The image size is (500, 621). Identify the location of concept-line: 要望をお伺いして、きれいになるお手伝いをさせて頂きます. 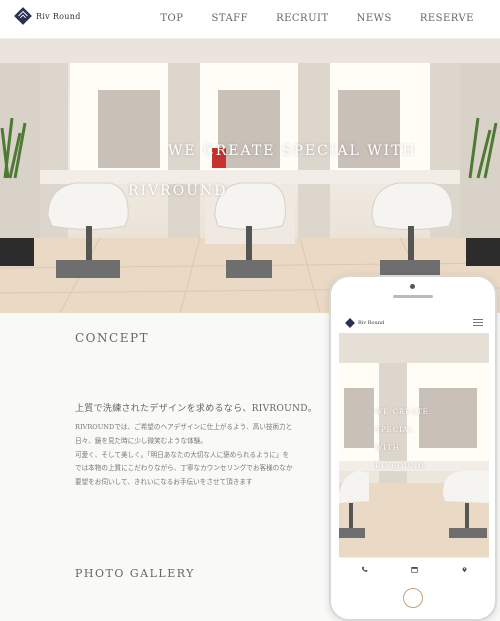
(164, 482).